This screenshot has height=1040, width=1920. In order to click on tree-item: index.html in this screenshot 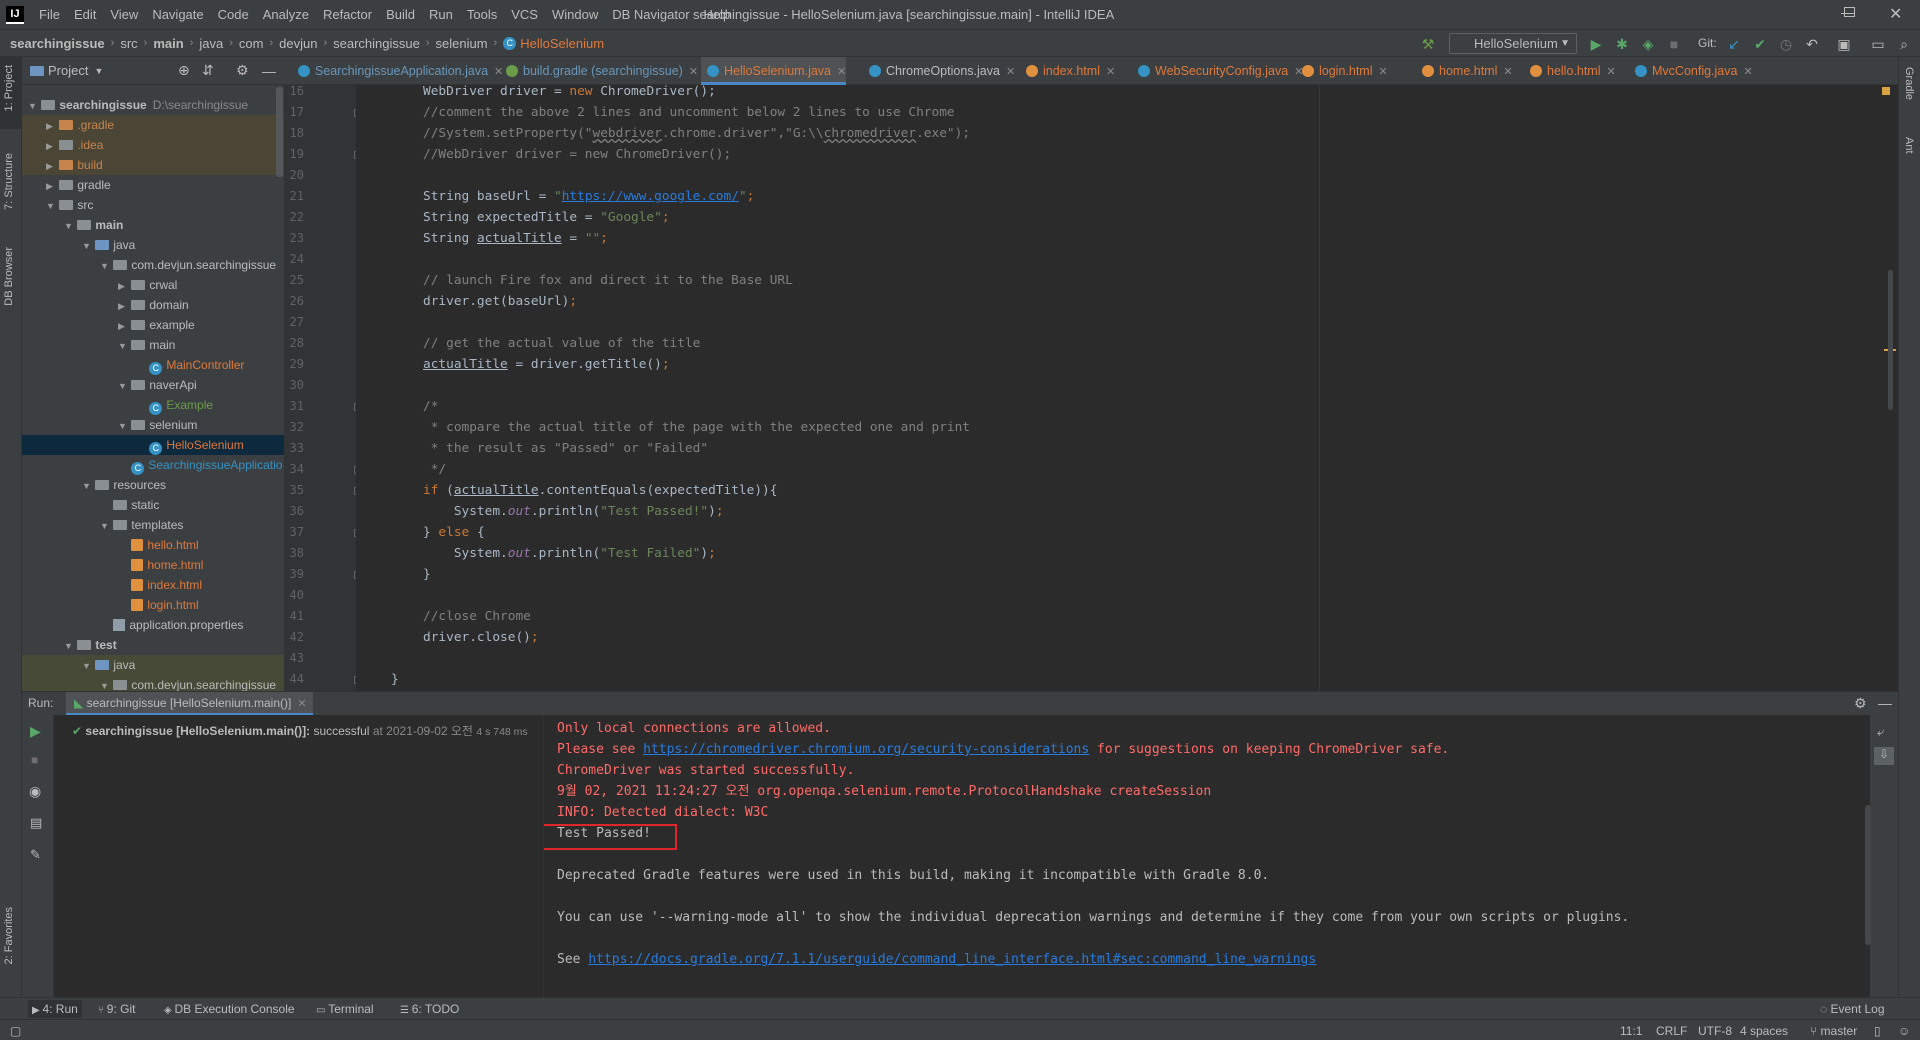, I will do `click(153, 585)`.